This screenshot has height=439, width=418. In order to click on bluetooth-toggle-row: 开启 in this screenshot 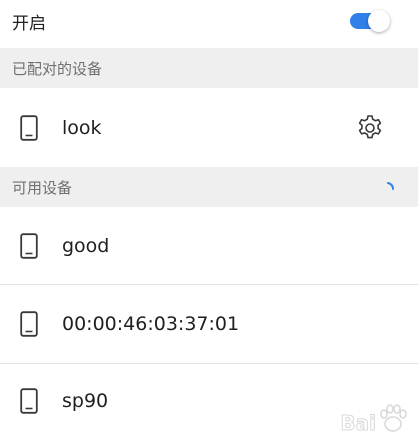, I will do `click(209, 23)`.